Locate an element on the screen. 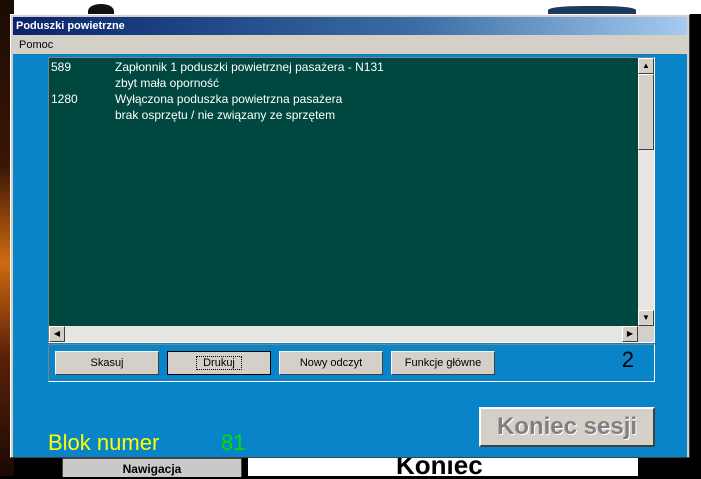  block-number-label: Blok numer is located at coordinates (104, 442).